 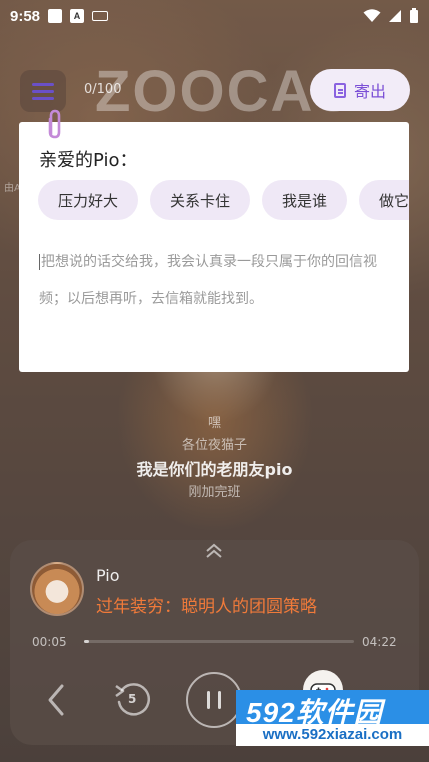 I want to click on subtitle-line-active: 我是你们的老朋友pio, so click(x=214, y=469).